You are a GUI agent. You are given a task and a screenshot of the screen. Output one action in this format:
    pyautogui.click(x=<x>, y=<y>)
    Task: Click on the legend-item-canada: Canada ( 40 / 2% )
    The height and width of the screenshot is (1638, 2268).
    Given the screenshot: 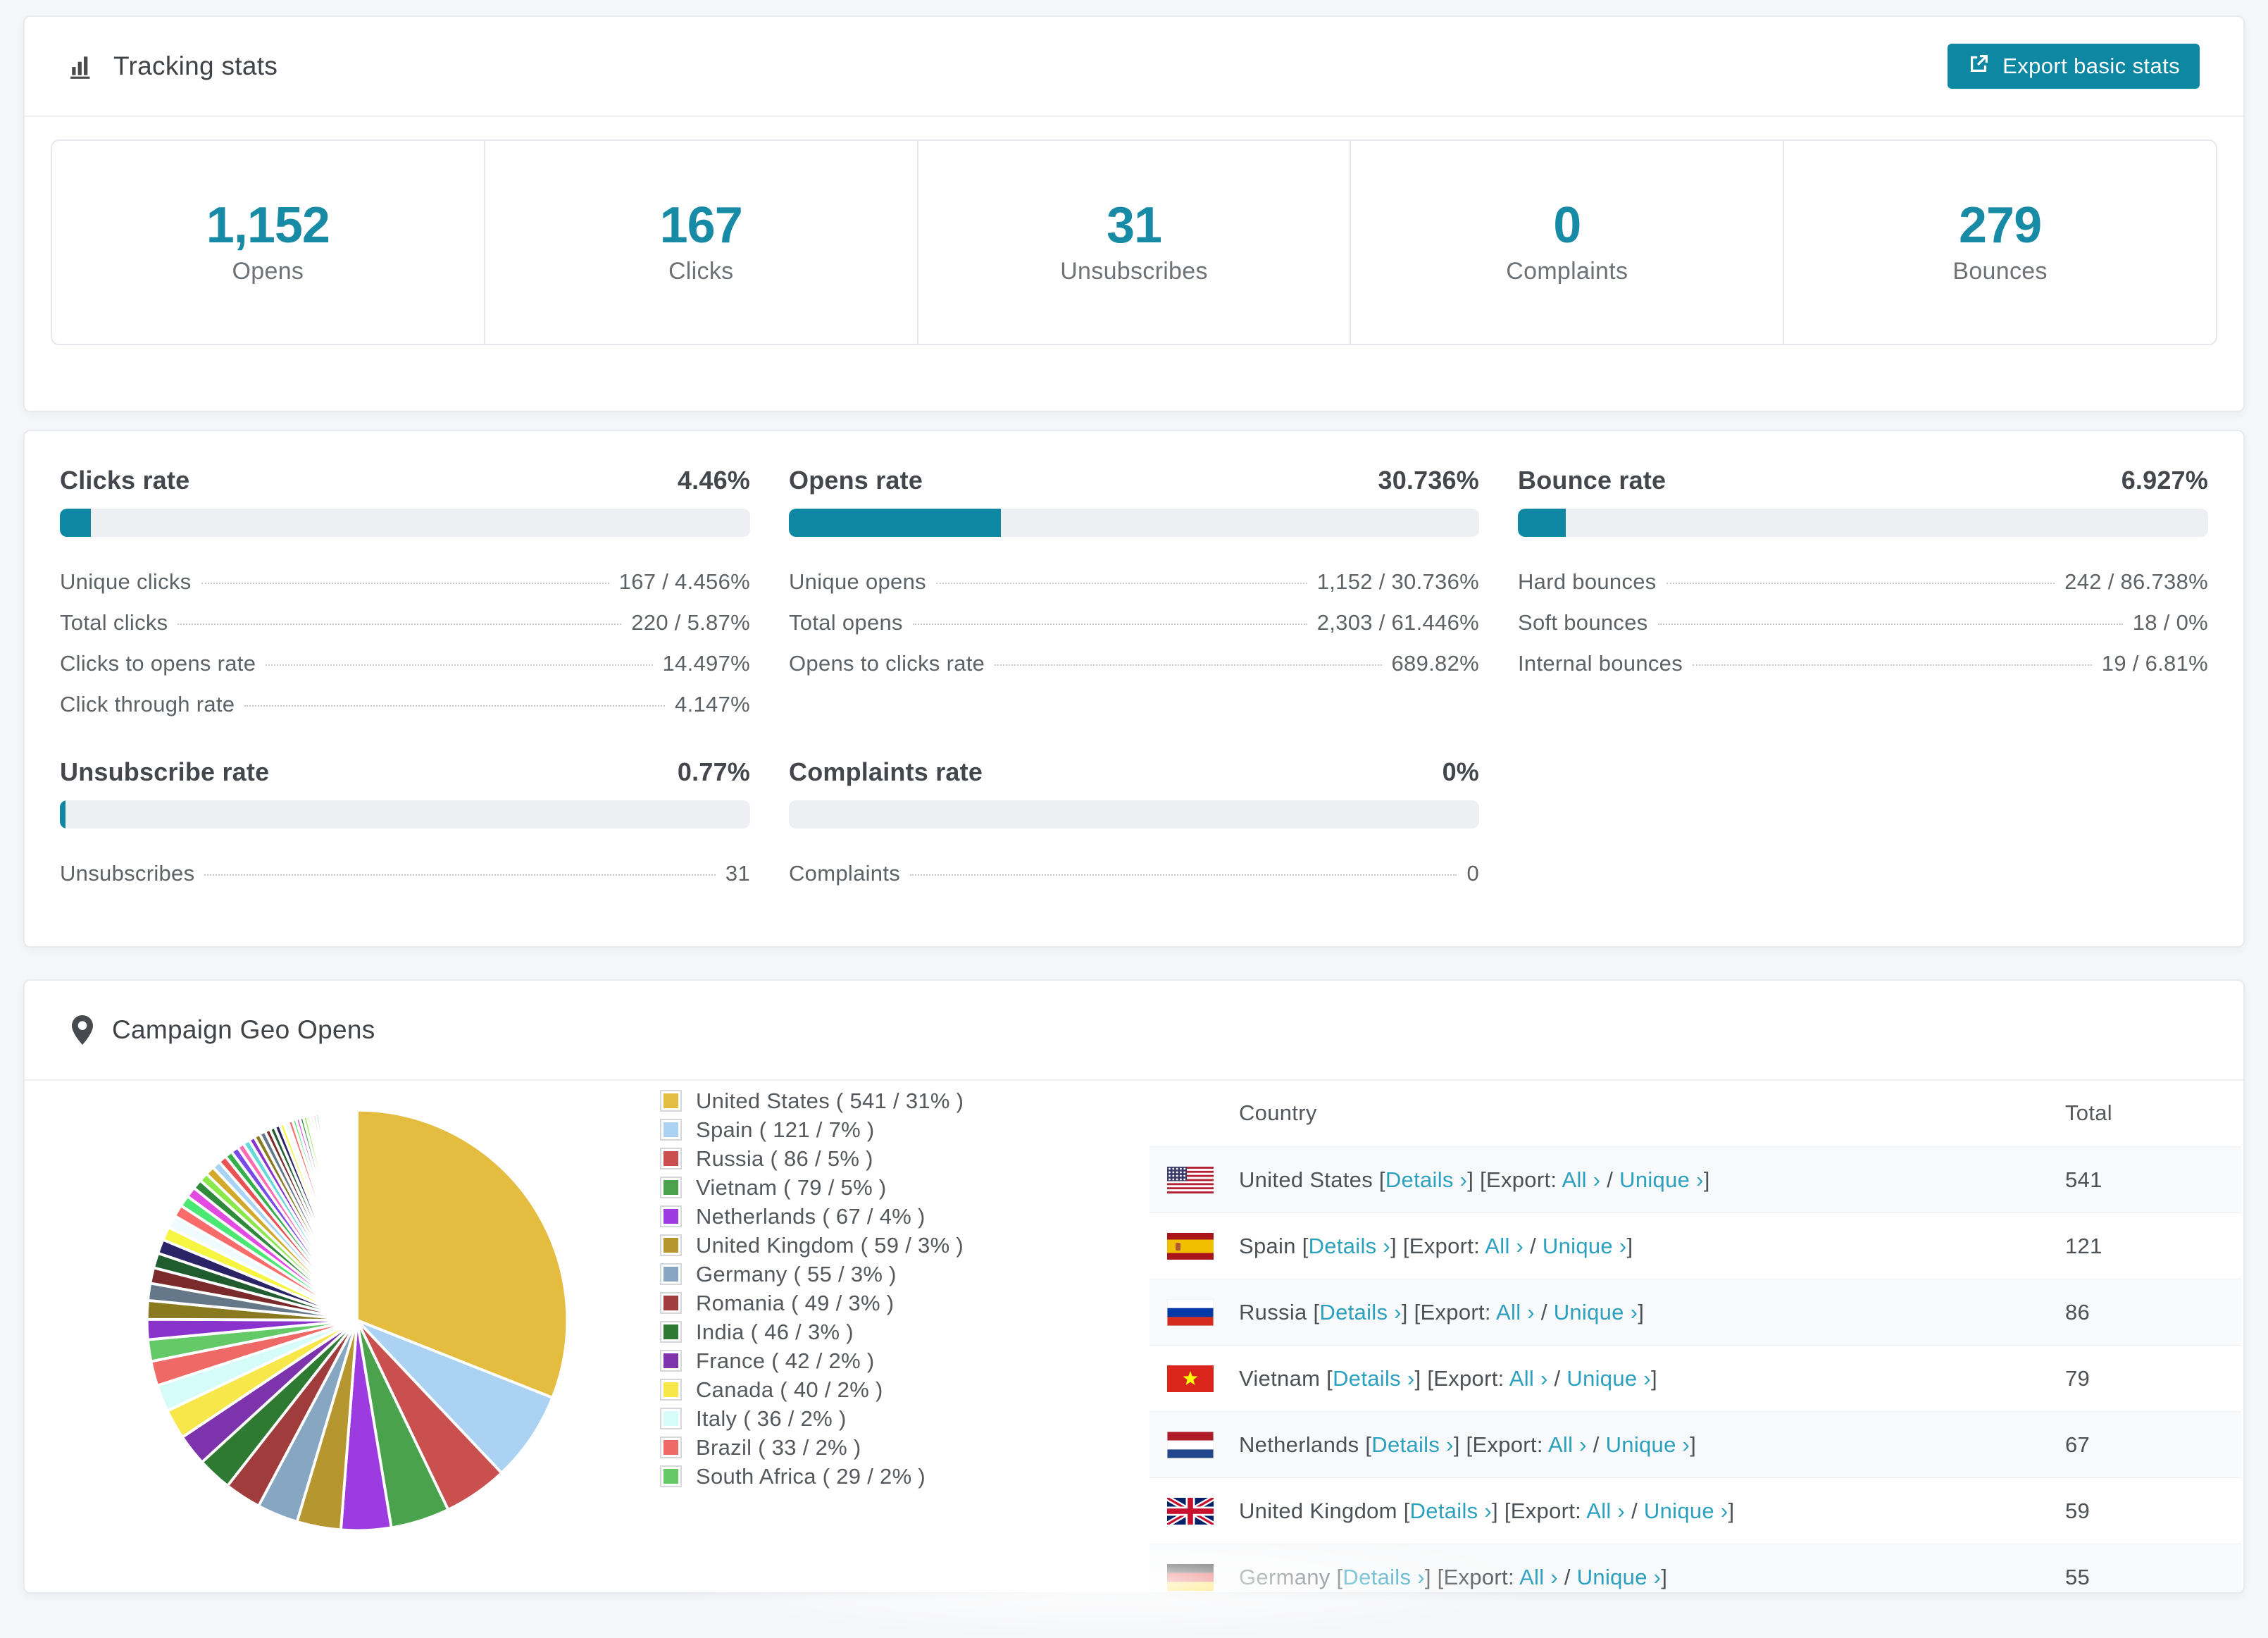 What is the action you would take?
    pyautogui.click(x=812, y=1389)
    